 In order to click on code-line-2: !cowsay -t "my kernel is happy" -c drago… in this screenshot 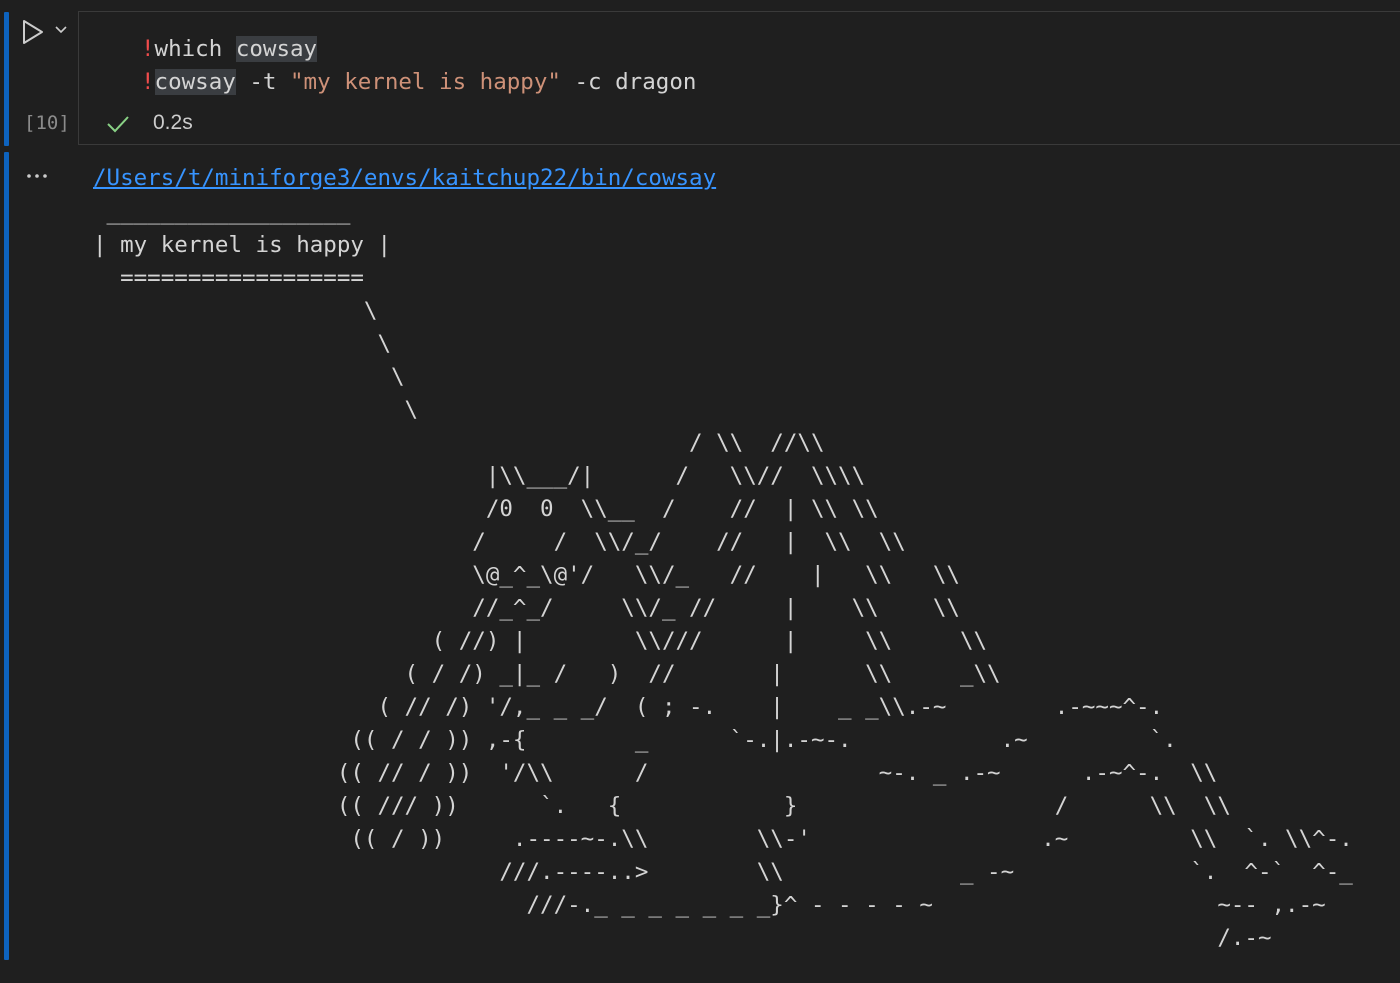, I will do `click(418, 82)`.